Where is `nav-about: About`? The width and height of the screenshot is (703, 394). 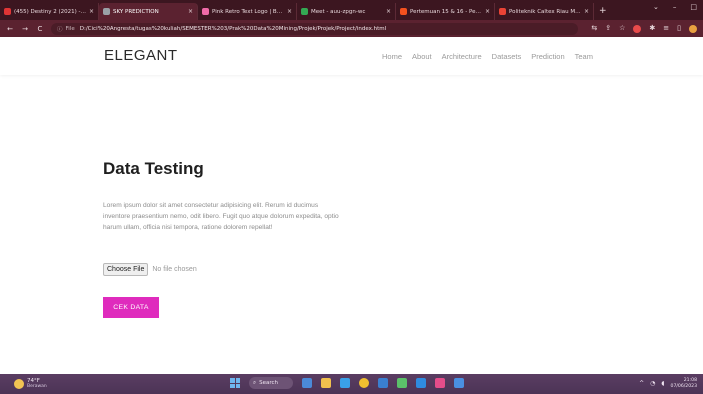
nav-about: About is located at coordinates (422, 56).